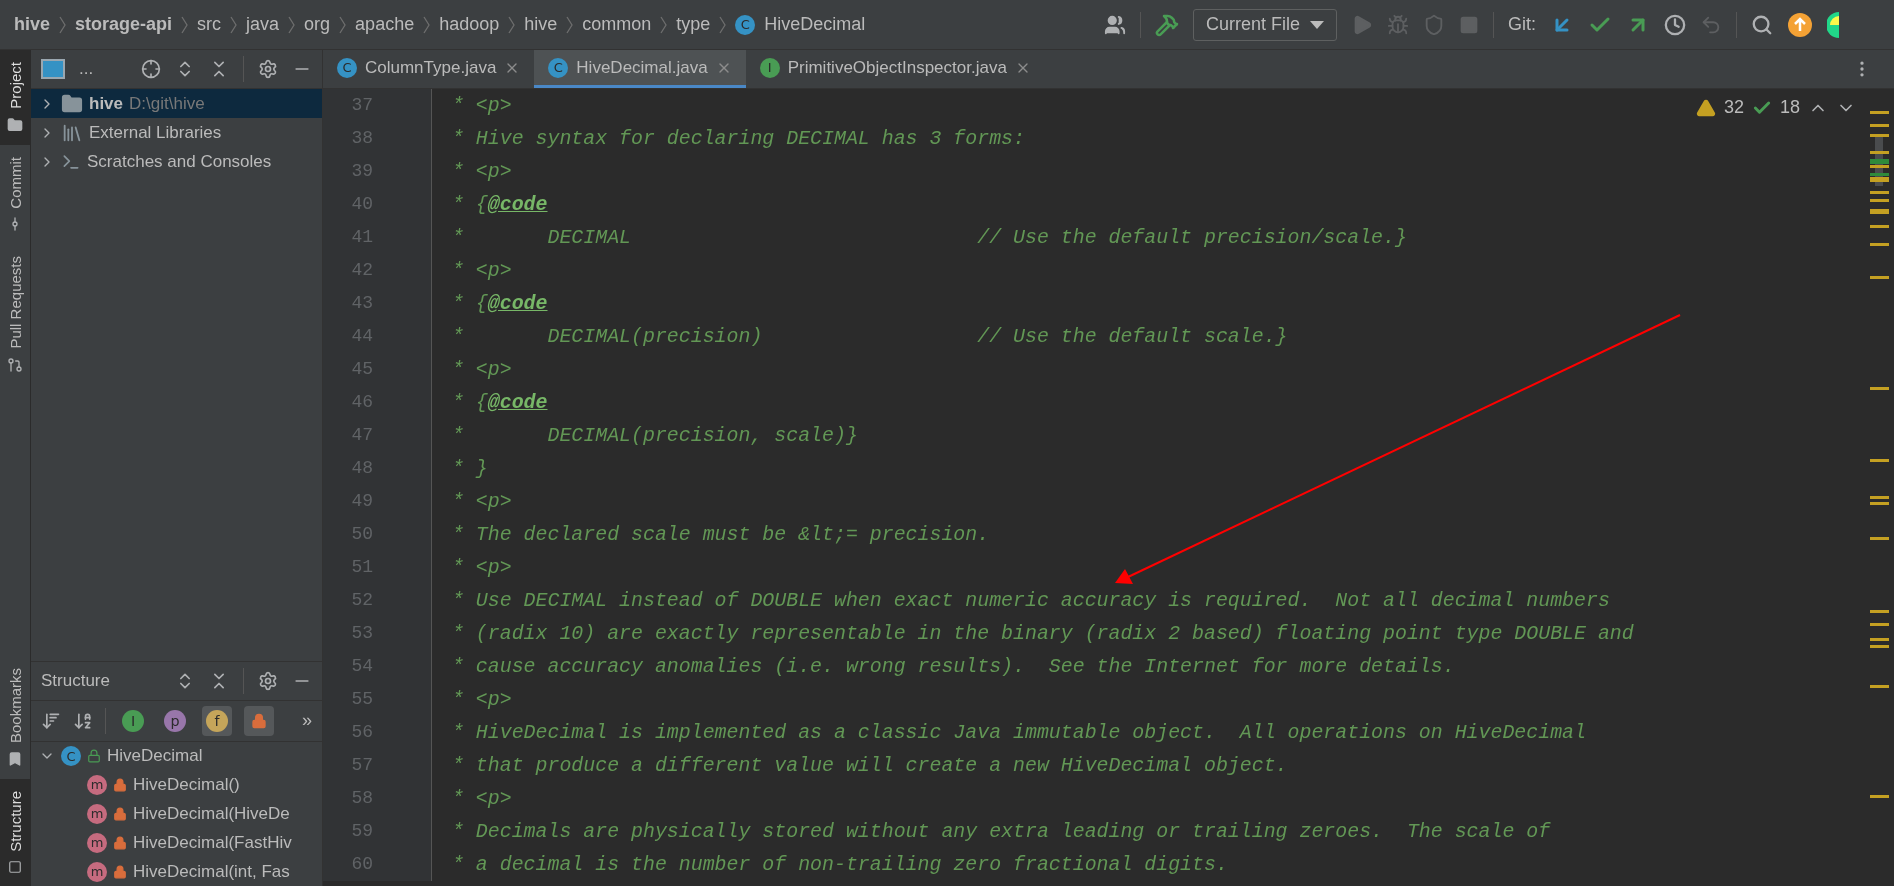  Describe the element at coordinates (839, 864) in the screenshot. I see `code-line: * a decimal is the number of non-trailing zero fractional digits.` at that location.